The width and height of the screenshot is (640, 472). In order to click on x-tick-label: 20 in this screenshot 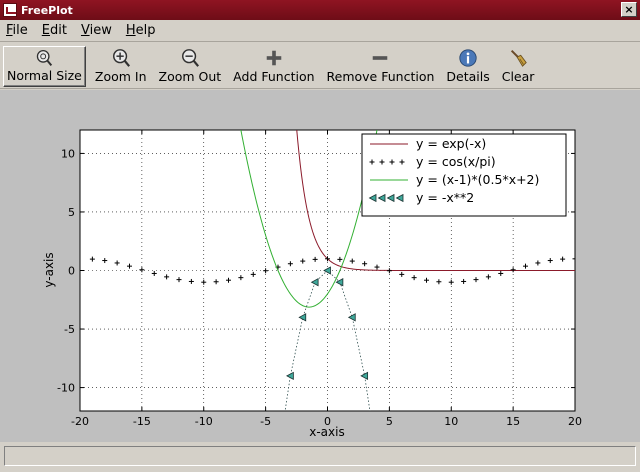, I will do `click(575, 421)`.